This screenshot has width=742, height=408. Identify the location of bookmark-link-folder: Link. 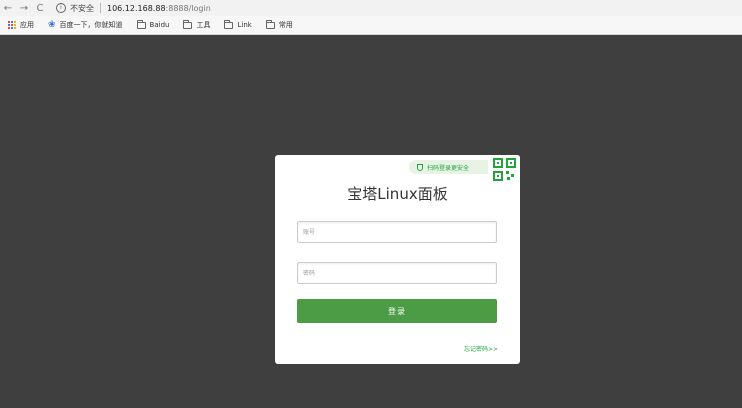
(238, 24).